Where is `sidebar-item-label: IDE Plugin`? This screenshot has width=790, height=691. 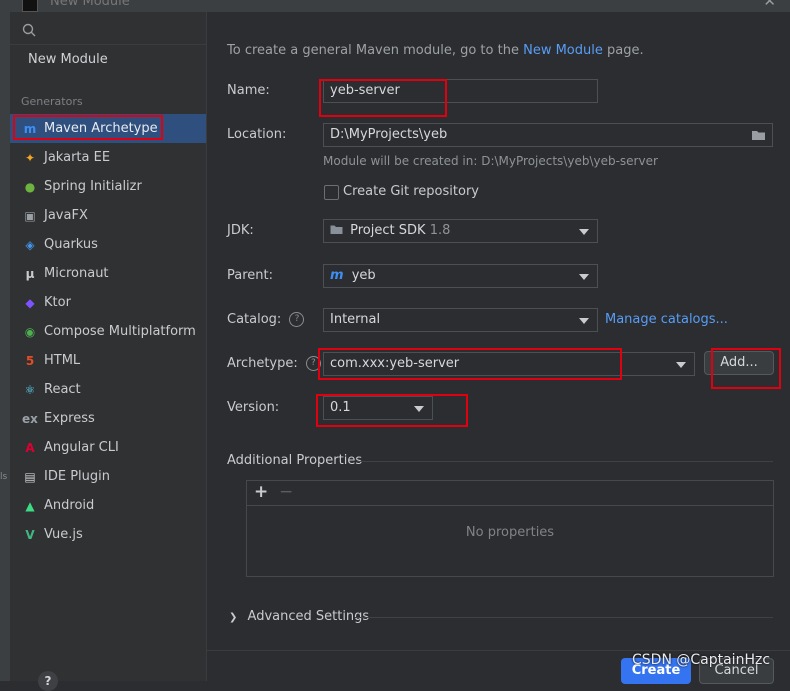
sidebar-item-label: IDE Plugin is located at coordinates (77, 476).